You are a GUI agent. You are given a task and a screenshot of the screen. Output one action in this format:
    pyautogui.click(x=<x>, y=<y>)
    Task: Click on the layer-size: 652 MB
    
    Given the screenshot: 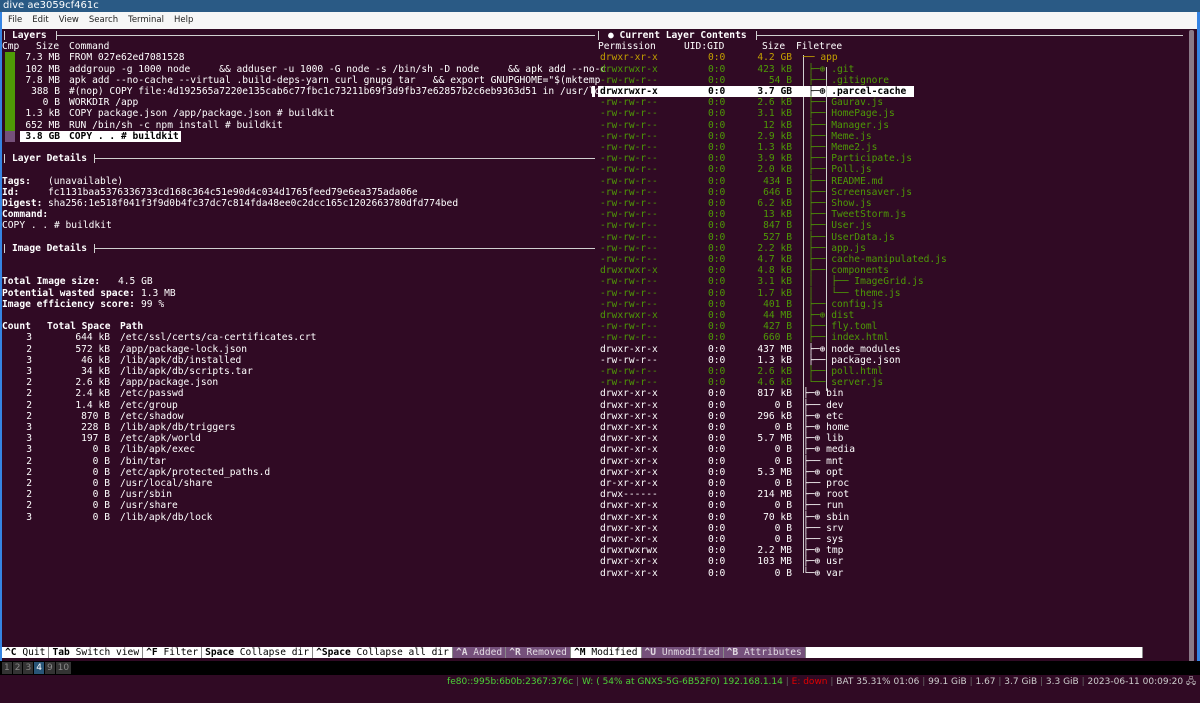 What is the action you would take?
    pyautogui.click(x=42, y=125)
    